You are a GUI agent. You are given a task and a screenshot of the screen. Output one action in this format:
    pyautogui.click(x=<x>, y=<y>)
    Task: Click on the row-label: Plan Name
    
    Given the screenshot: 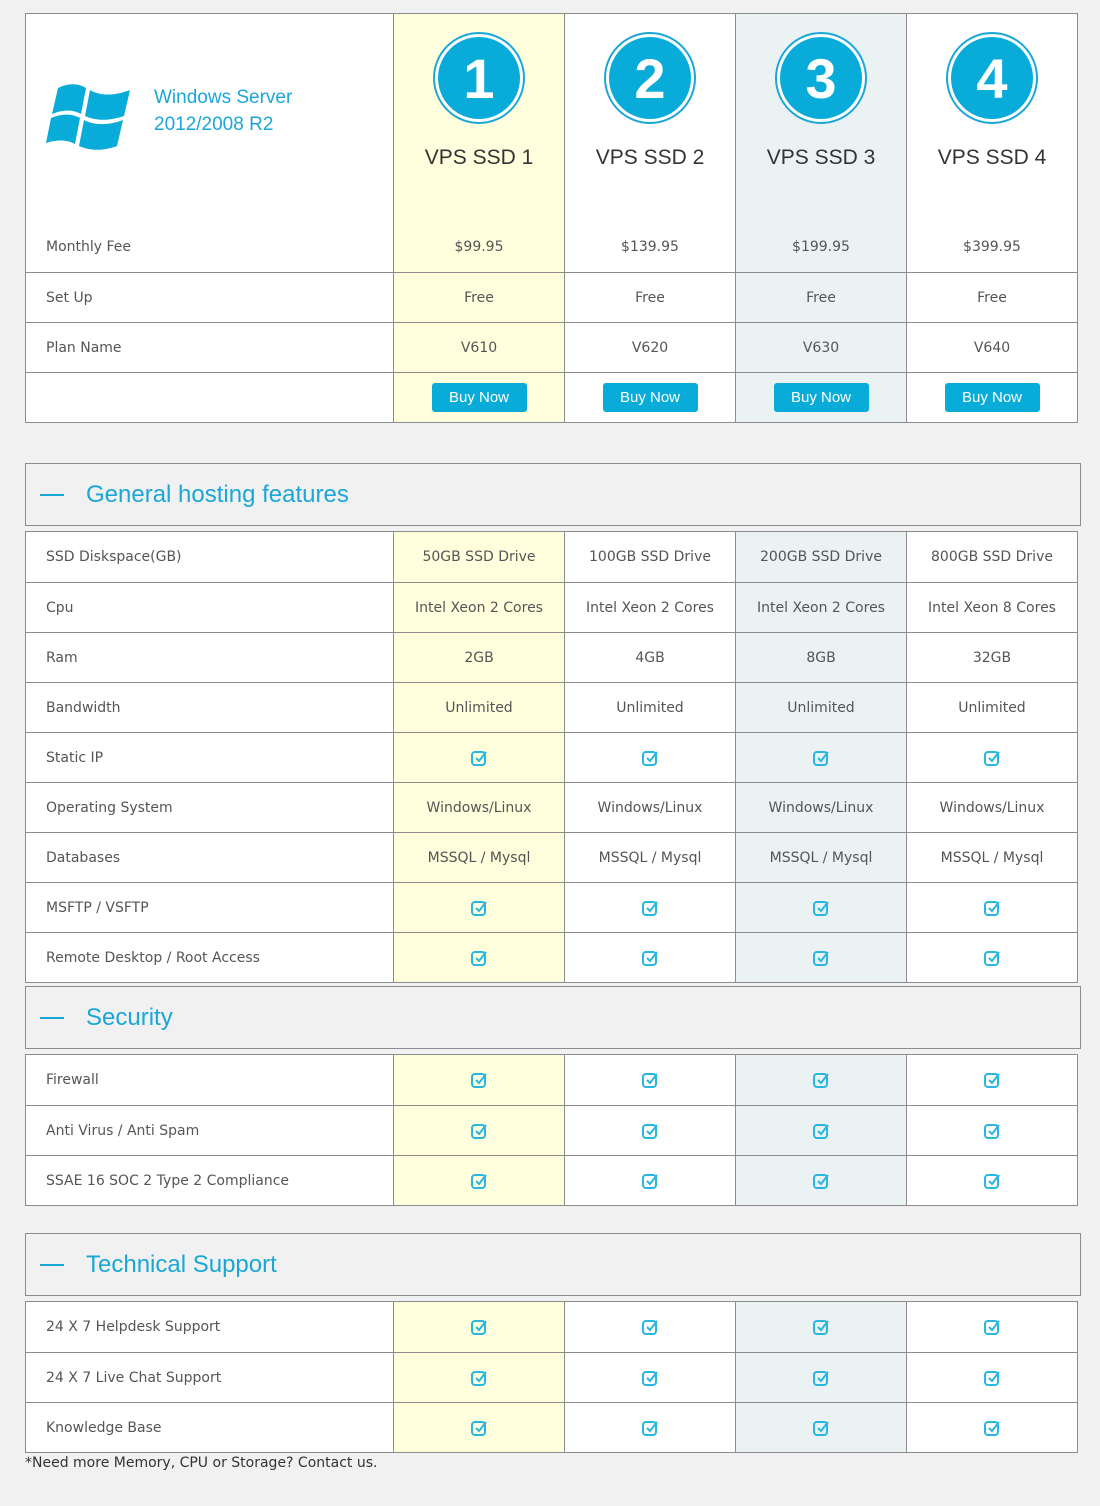 What is the action you would take?
    pyautogui.click(x=84, y=347)
    